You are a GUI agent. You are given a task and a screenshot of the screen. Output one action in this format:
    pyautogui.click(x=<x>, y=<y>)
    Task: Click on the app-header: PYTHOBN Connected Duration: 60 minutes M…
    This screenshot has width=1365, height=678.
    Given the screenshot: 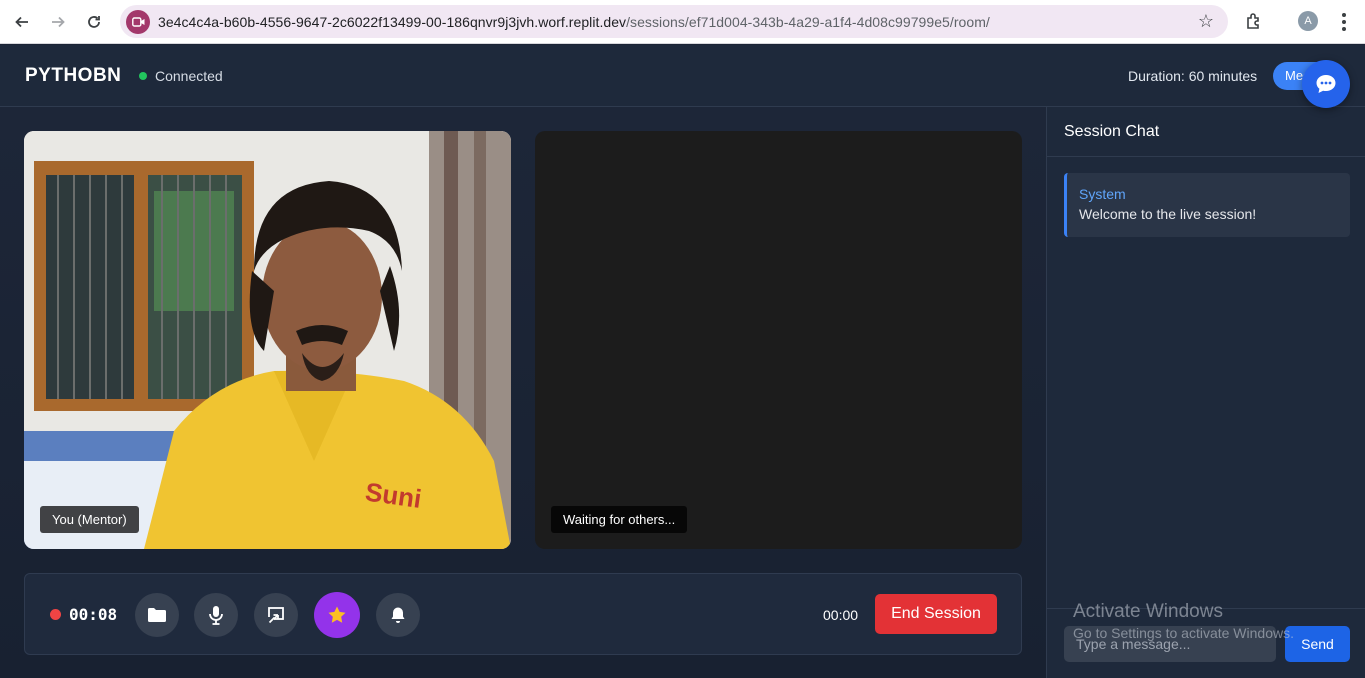 What is the action you would take?
    pyautogui.click(x=682, y=76)
    